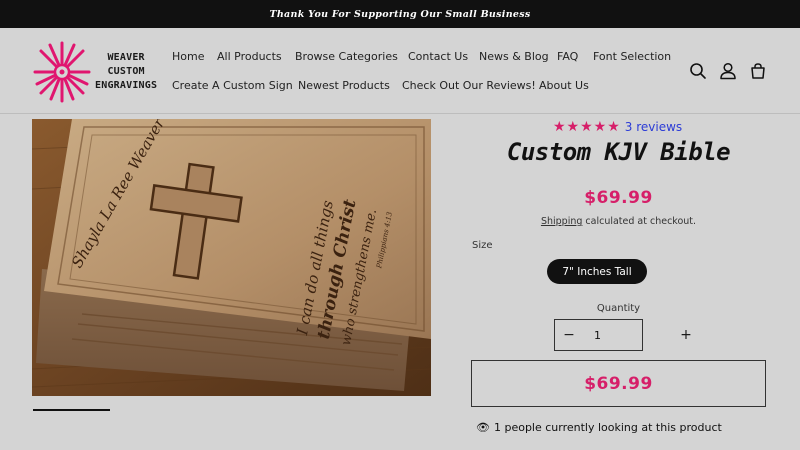 The width and height of the screenshot is (800, 450). I want to click on eye-icon: 👁, so click(483, 427).